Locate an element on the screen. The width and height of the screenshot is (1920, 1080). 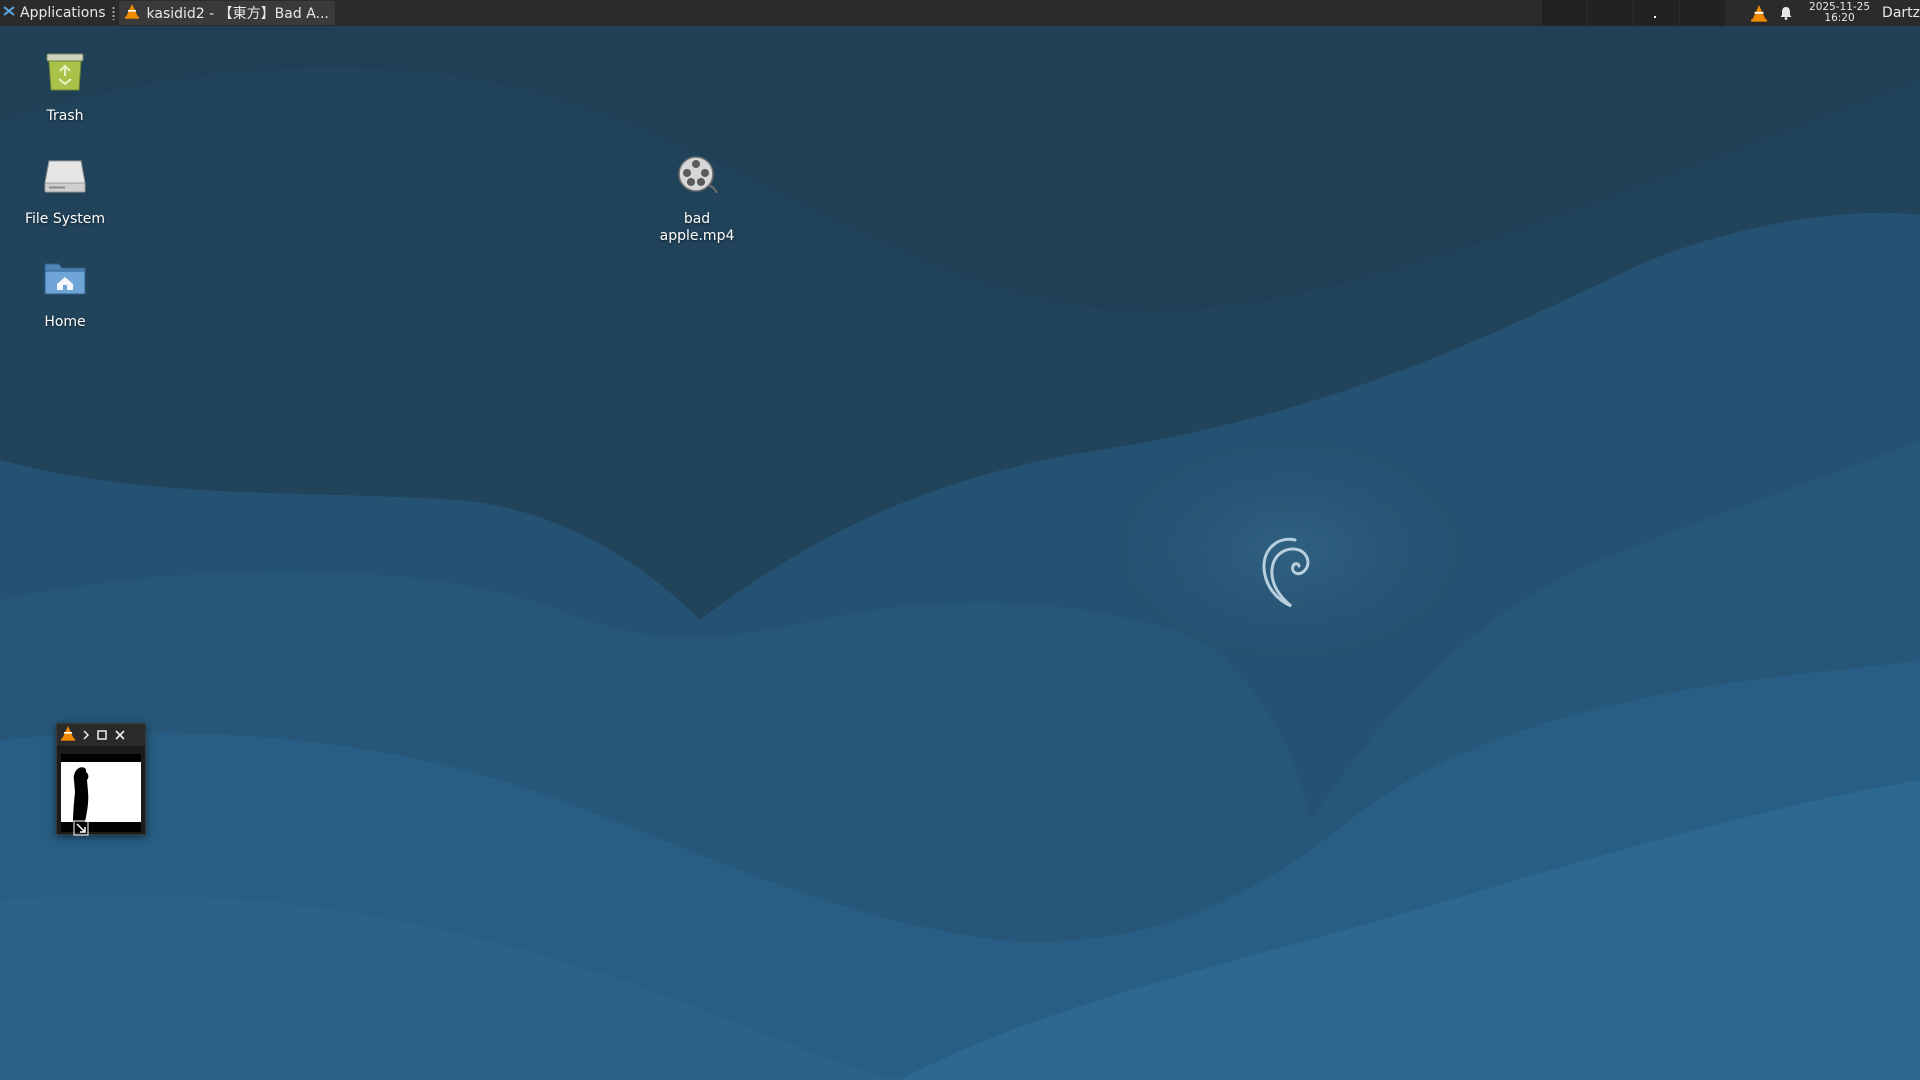
video-frame is located at coordinates (101, 792).